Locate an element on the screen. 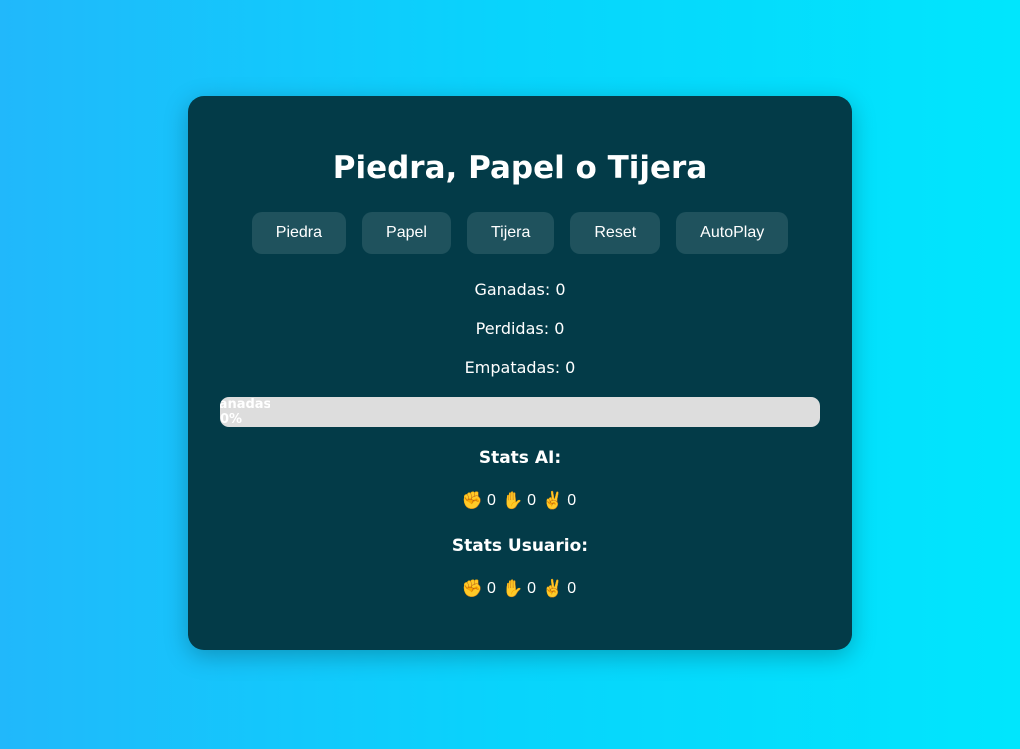 The height and width of the screenshot is (749, 1020). ai-rock-count: 0 is located at coordinates (491, 500).